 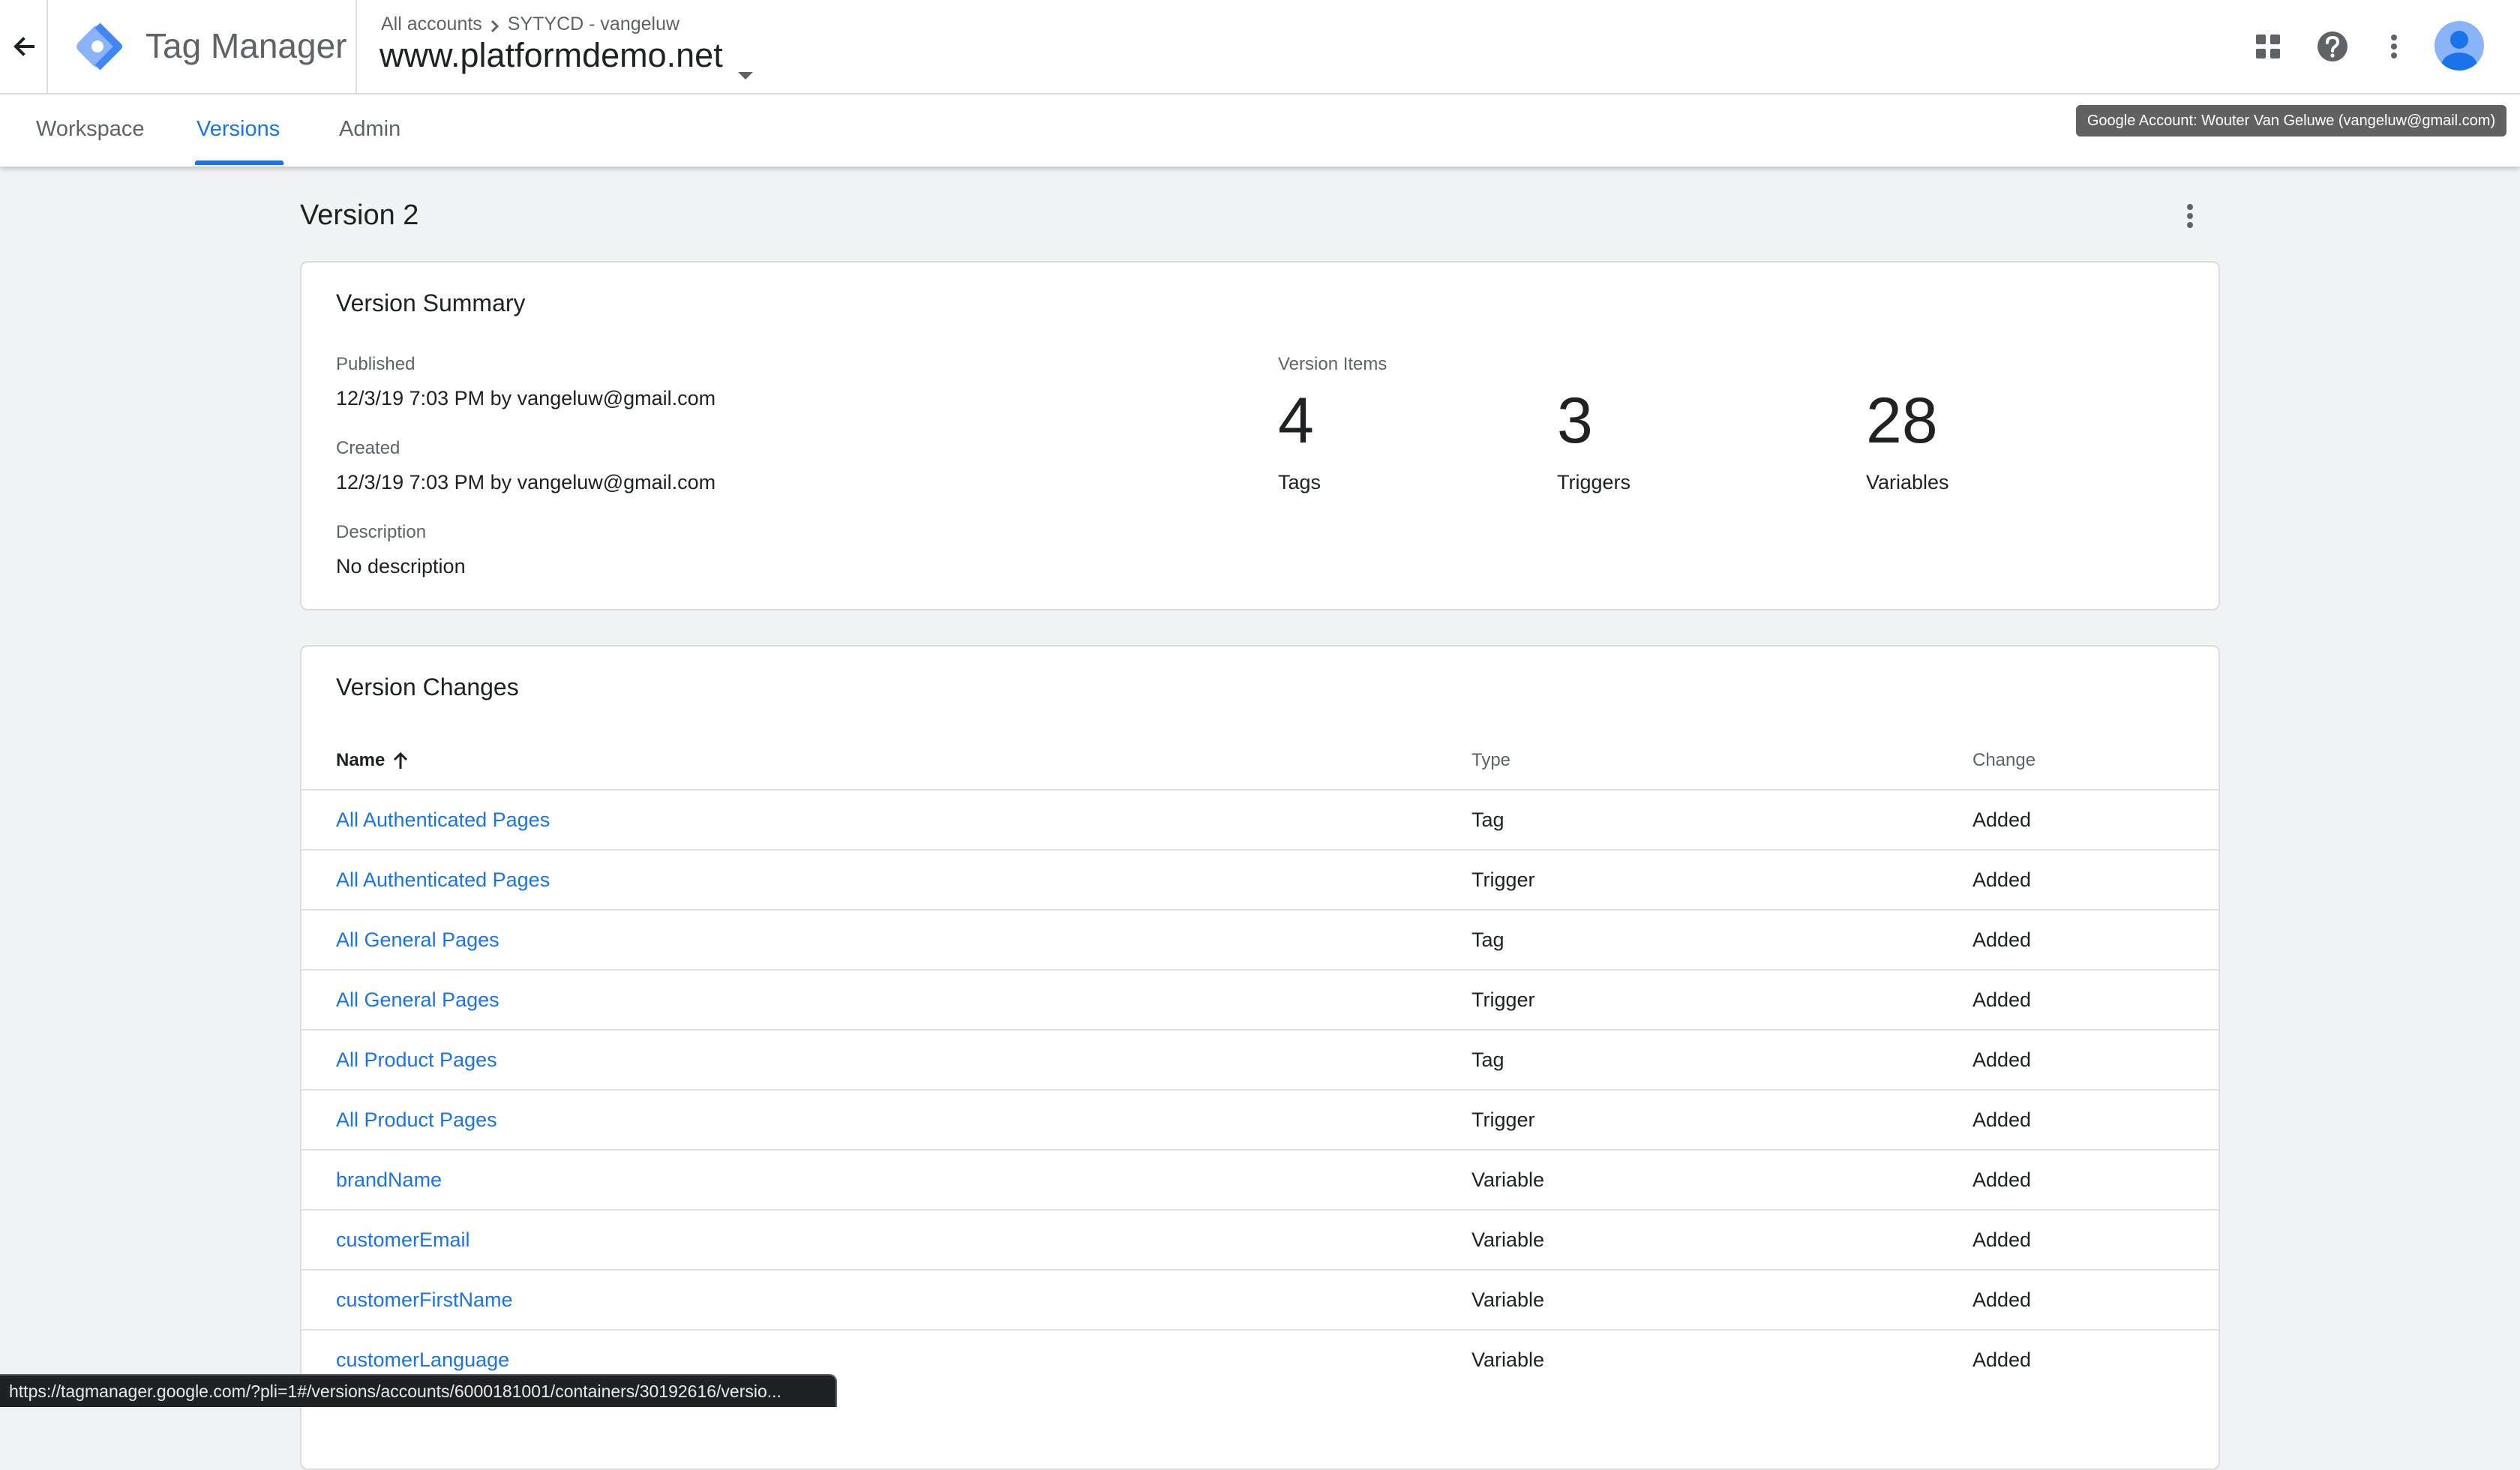 I want to click on apps-grid-icon, so click(x=2268, y=46).